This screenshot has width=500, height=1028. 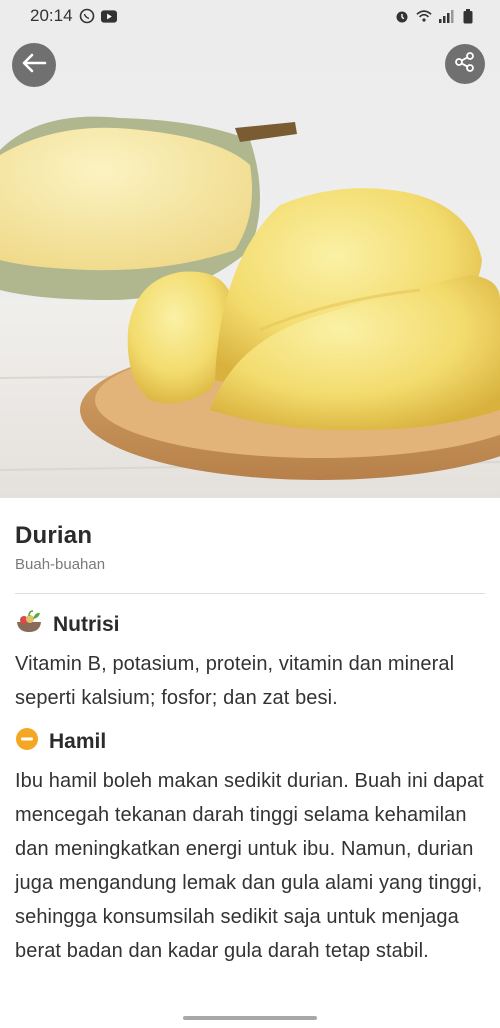 What do you see at coordinates (250, 741) in the screenshot?
I see `pregnancy-header: Hamil` at bounding box center [250, 741].